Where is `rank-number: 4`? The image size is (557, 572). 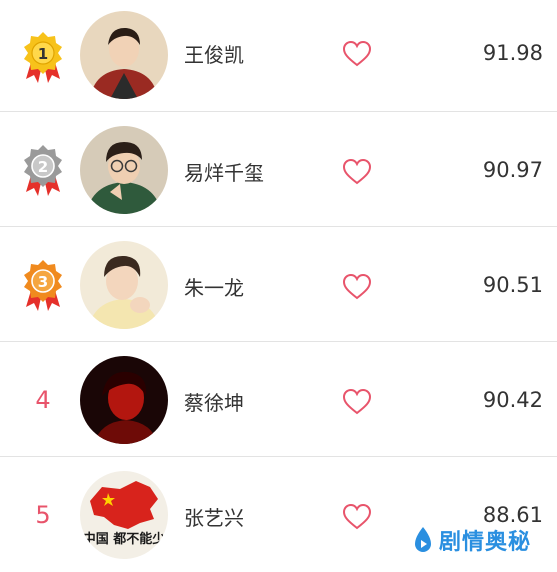
rank-number: 4 is located at coordinates (43, 400).